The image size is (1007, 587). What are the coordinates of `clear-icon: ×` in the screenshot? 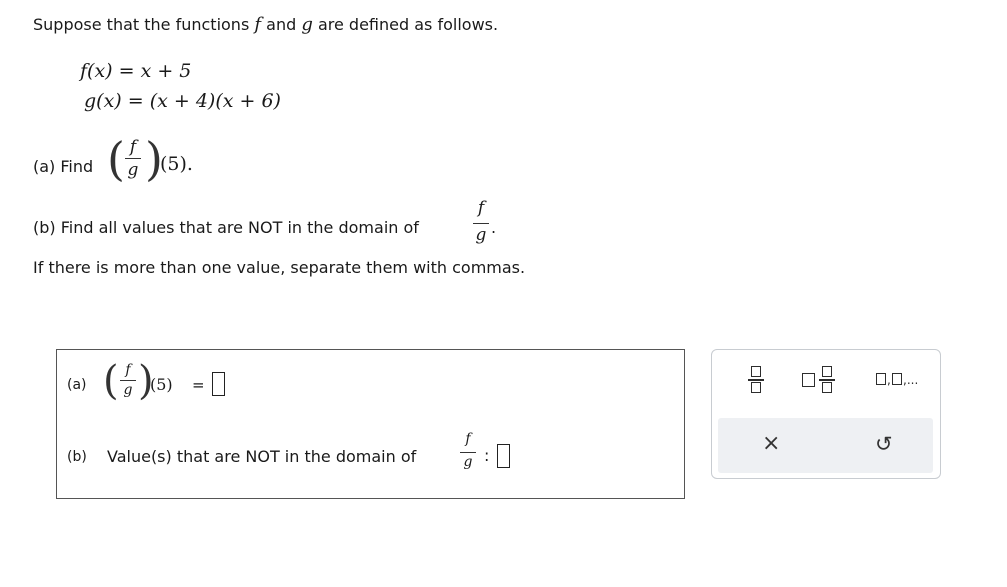 It's located at (771, 444).